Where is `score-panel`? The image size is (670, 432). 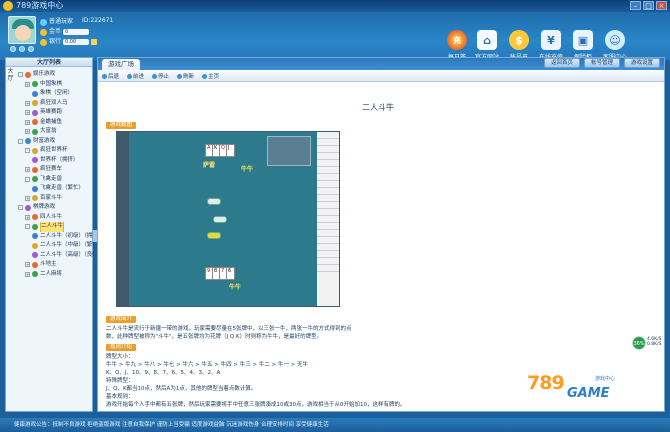 score-panel is located at coordinates (289, 151).